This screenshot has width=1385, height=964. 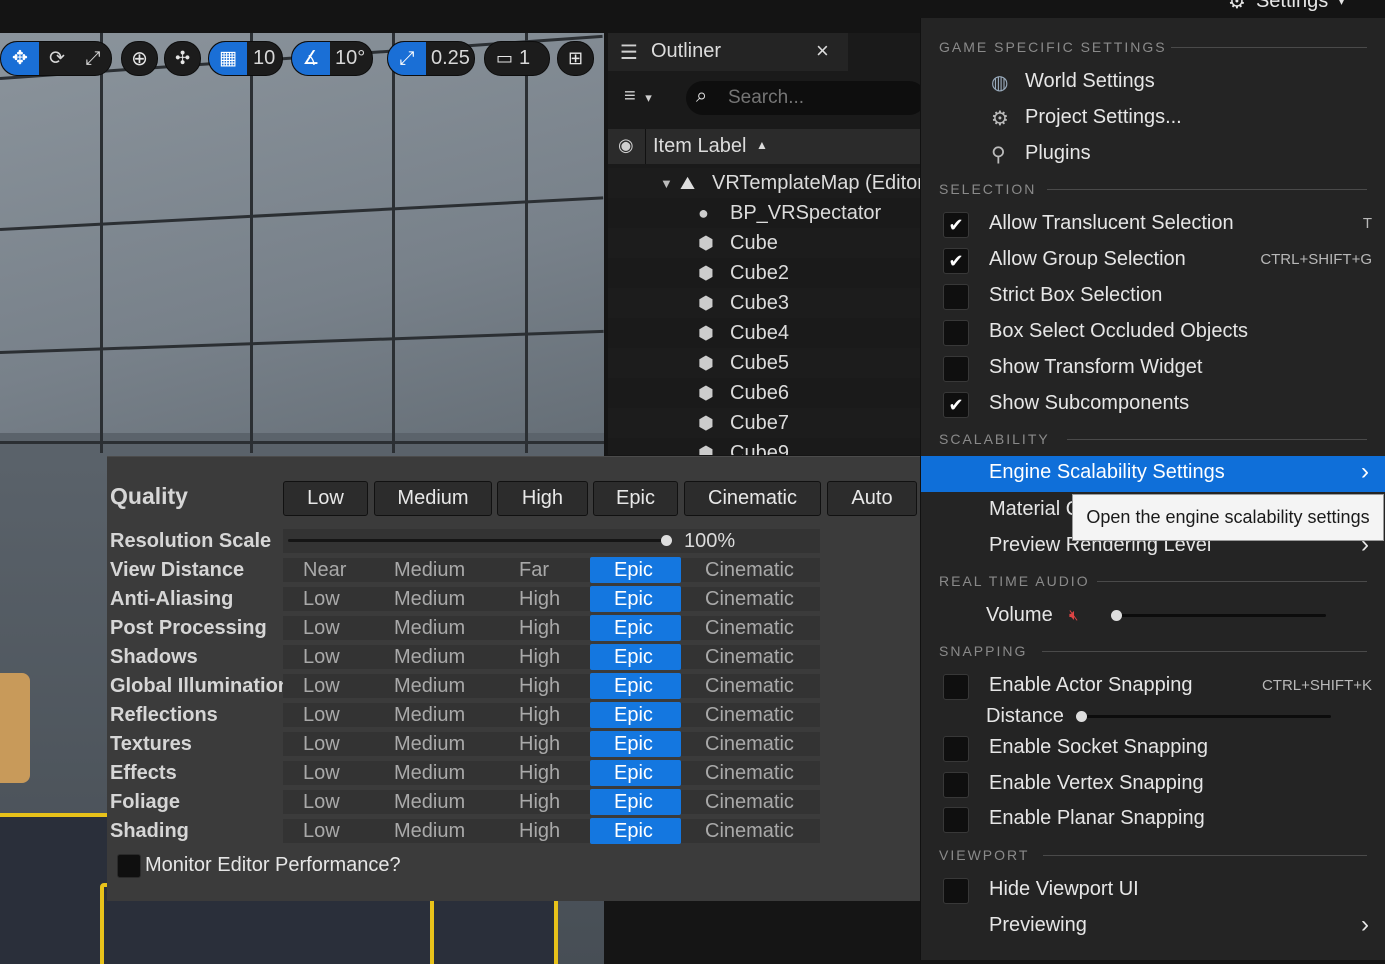 What do you see at coordinates (1058, 153) in the screenshot?
I see `plugins-item: Plugins` at bounding box center [1058, 153].